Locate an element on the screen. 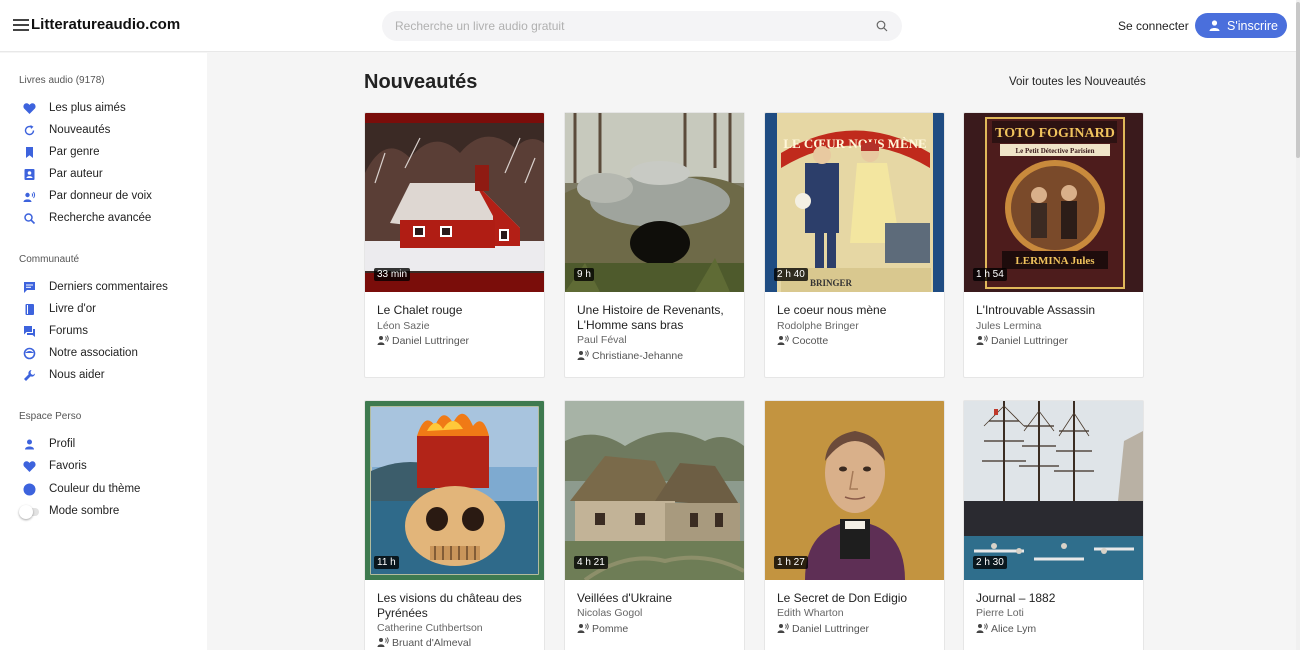 This screenshot has height=650, width=1300. user-icon is located at coordinates (29, 444).